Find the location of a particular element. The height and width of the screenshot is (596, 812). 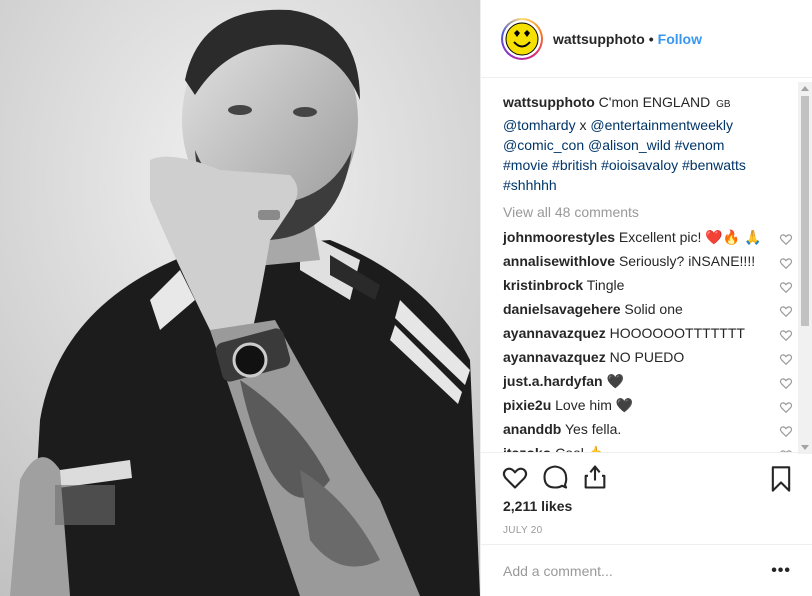

flag-text: GB is located at coordinates (723, 104).